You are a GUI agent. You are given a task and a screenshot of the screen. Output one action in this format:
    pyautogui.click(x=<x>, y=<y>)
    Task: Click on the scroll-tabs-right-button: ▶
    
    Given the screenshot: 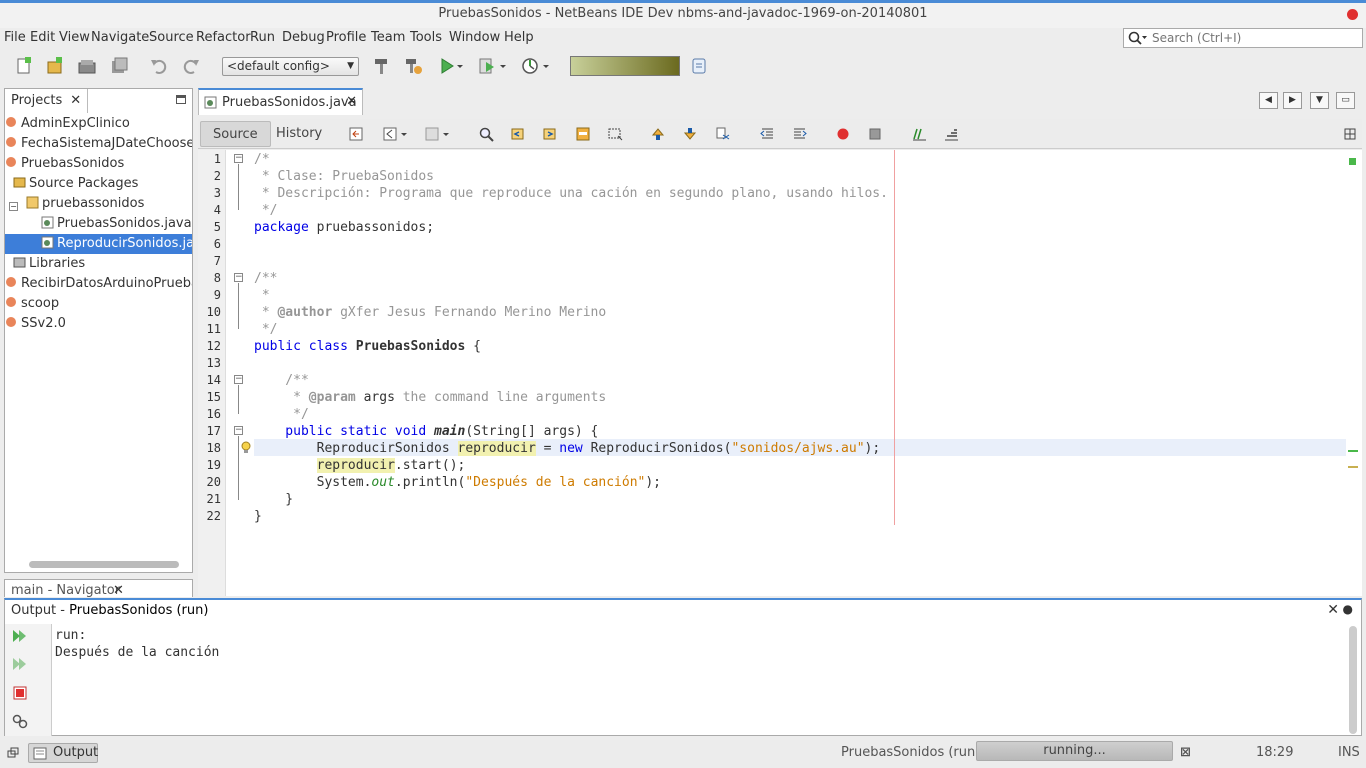 What is the action you would take?
    pyautogui.click(x=1292, y=100)
    